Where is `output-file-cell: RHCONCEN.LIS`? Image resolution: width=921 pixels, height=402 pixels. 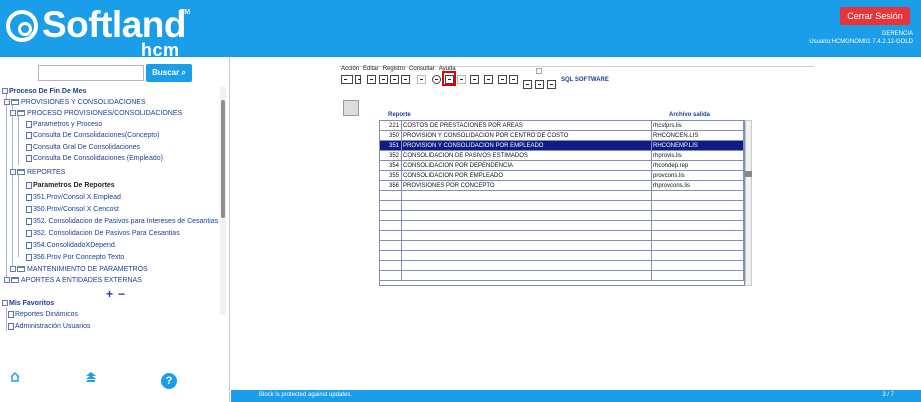 output-file-cell: RHCONCEN.LIS is located at coordinates (698, 136).